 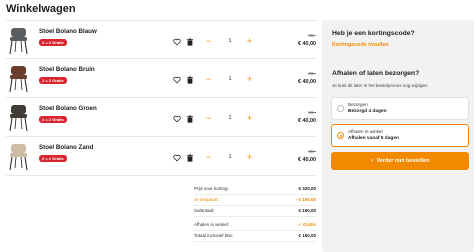 What do you see at coordinates (204, 210) in the screenshot?
I see `summary-label: Subtotaal:` at bounding box center [204, 210].